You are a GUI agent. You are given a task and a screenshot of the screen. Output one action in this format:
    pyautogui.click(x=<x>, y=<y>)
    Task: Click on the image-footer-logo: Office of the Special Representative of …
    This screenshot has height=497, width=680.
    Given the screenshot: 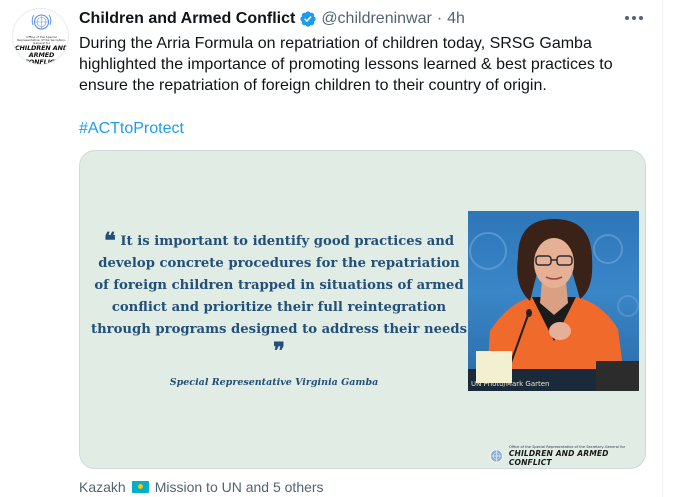 What is the action you would take?
    pyautogui.click(x=566, y=456)
    